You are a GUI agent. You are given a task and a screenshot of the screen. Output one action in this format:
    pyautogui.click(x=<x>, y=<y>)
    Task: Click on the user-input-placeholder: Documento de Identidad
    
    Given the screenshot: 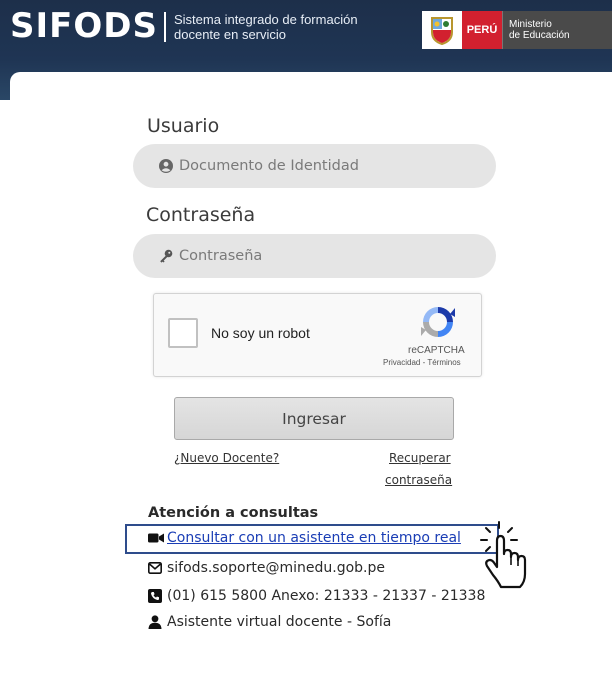 What is the action you would take?
    pyautogui.click(x=269, y=166)
    